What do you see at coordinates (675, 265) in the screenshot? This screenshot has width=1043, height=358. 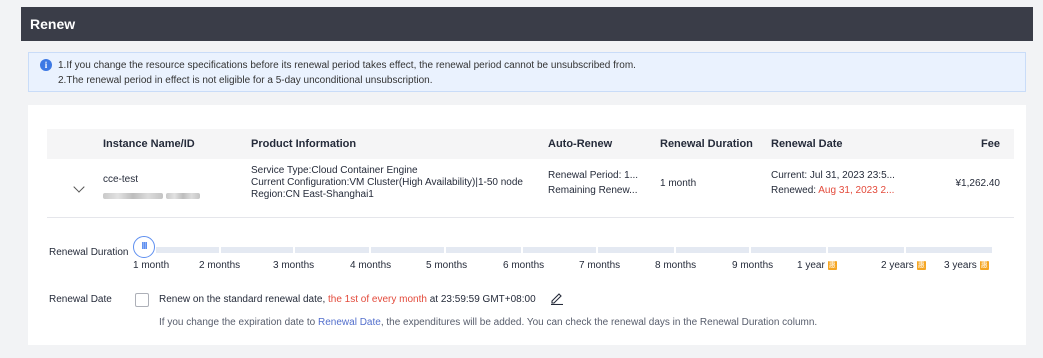 I see `tick-8-months: 8 months` at bounding box center [675, 265].